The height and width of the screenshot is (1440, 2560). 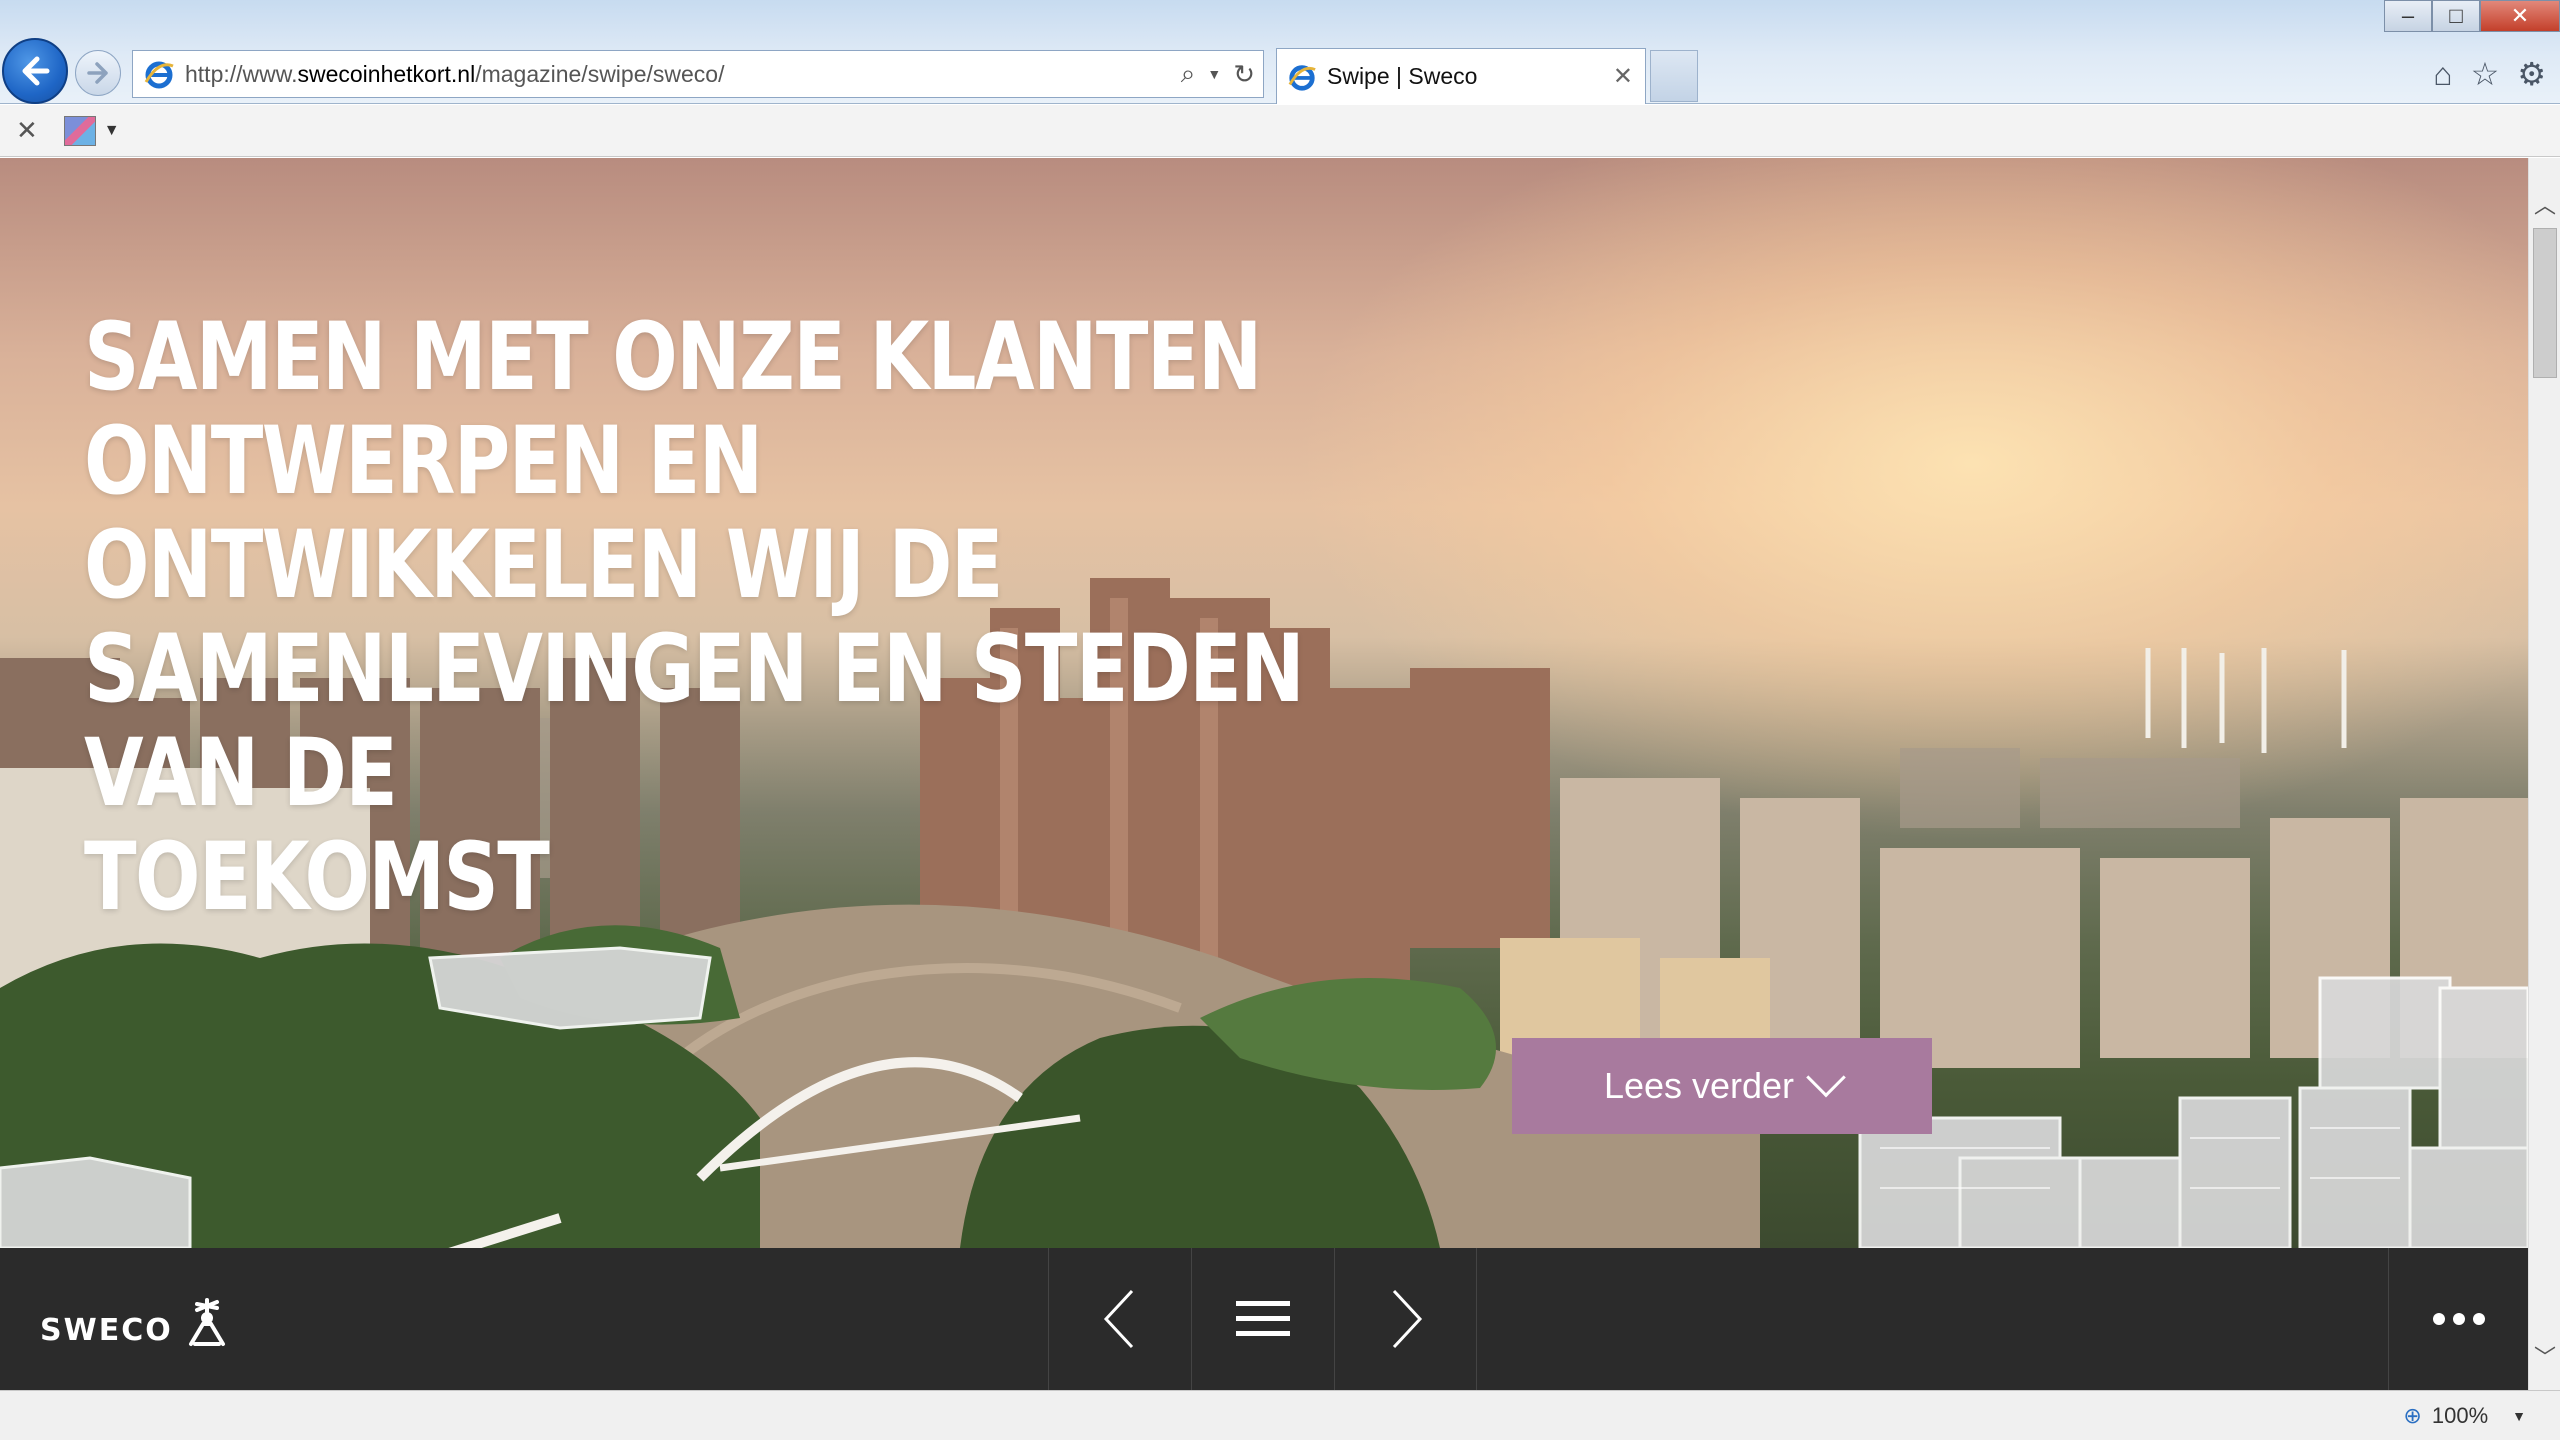 I want to click on zoom-icon: ⊕, so click(x=2412, y=1415).